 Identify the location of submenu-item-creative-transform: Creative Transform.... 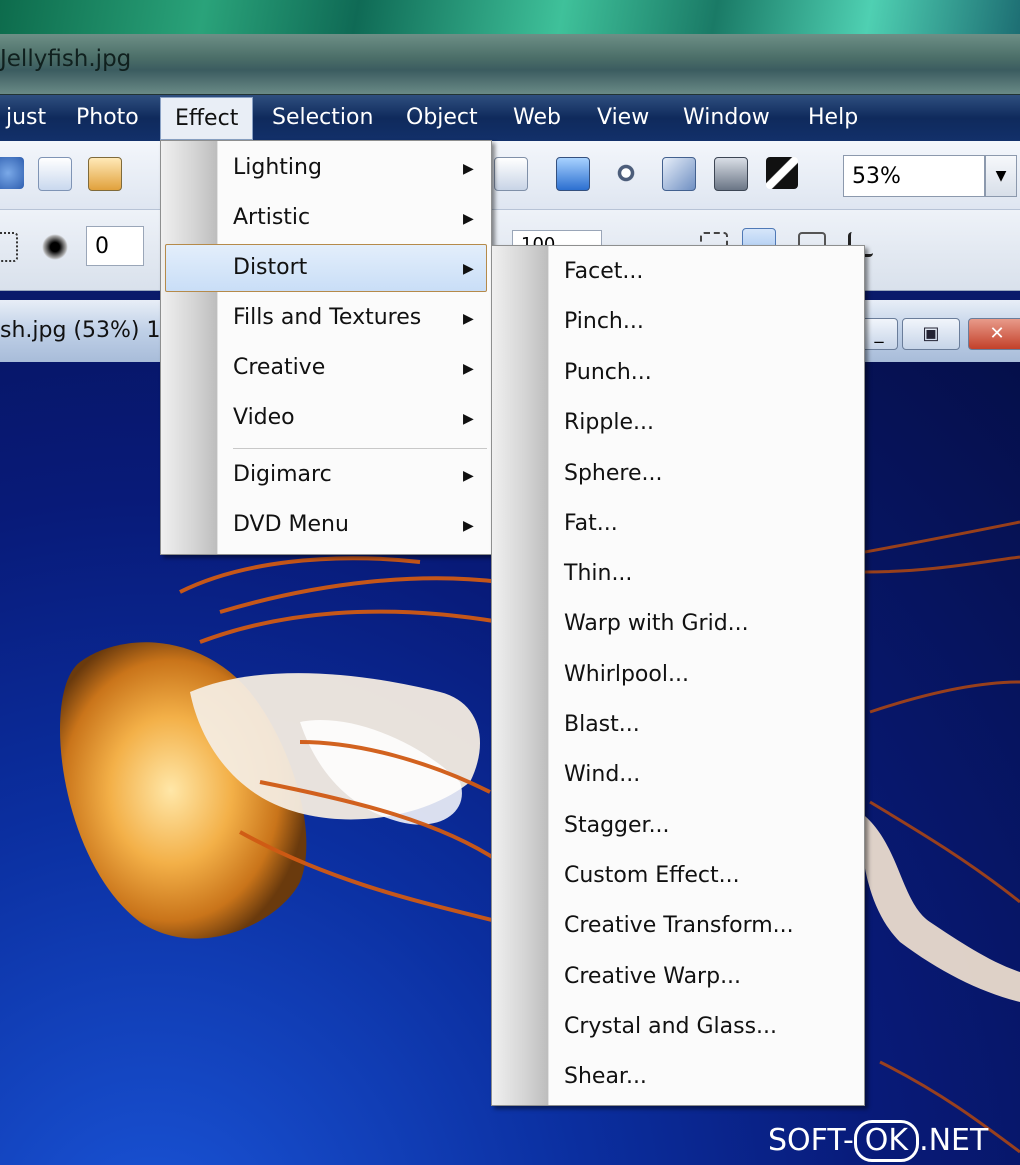
(679, 925).